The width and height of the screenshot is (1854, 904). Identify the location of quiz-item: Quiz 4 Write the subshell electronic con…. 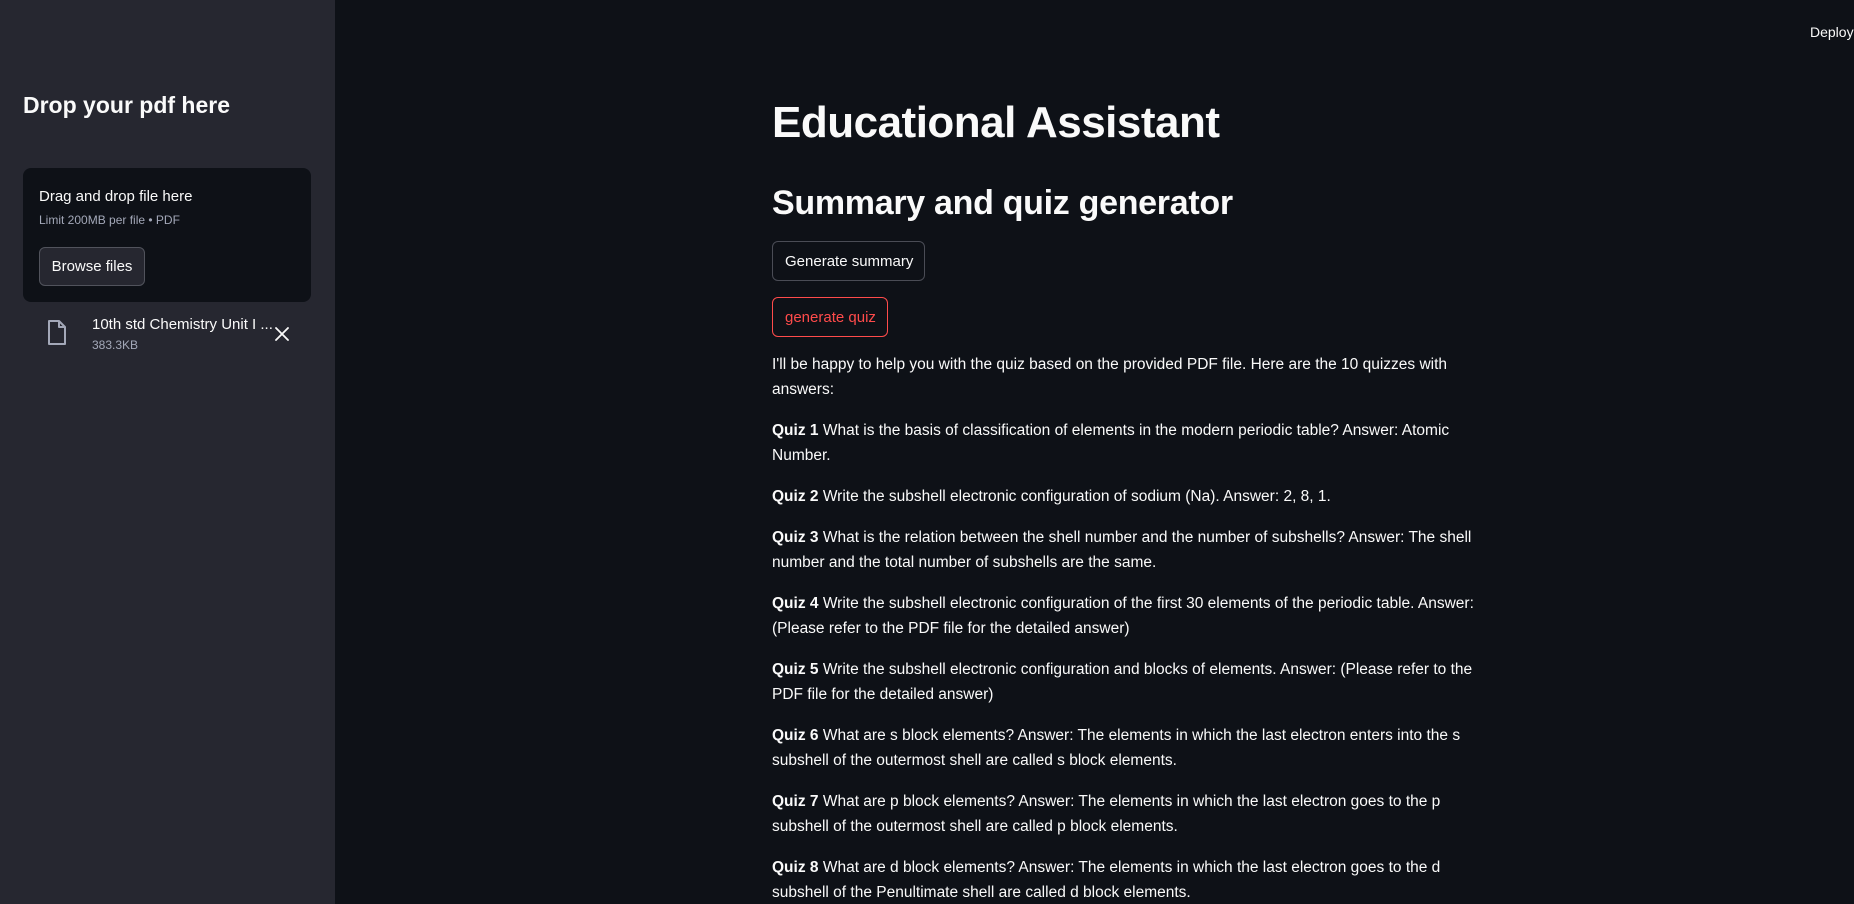
(1127, 616).